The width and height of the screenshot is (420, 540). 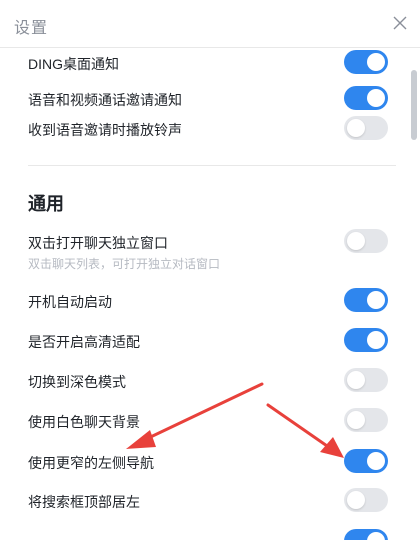 I want to click on setting-label: 将搜索框顶部居左, so click(x=84, y=502).